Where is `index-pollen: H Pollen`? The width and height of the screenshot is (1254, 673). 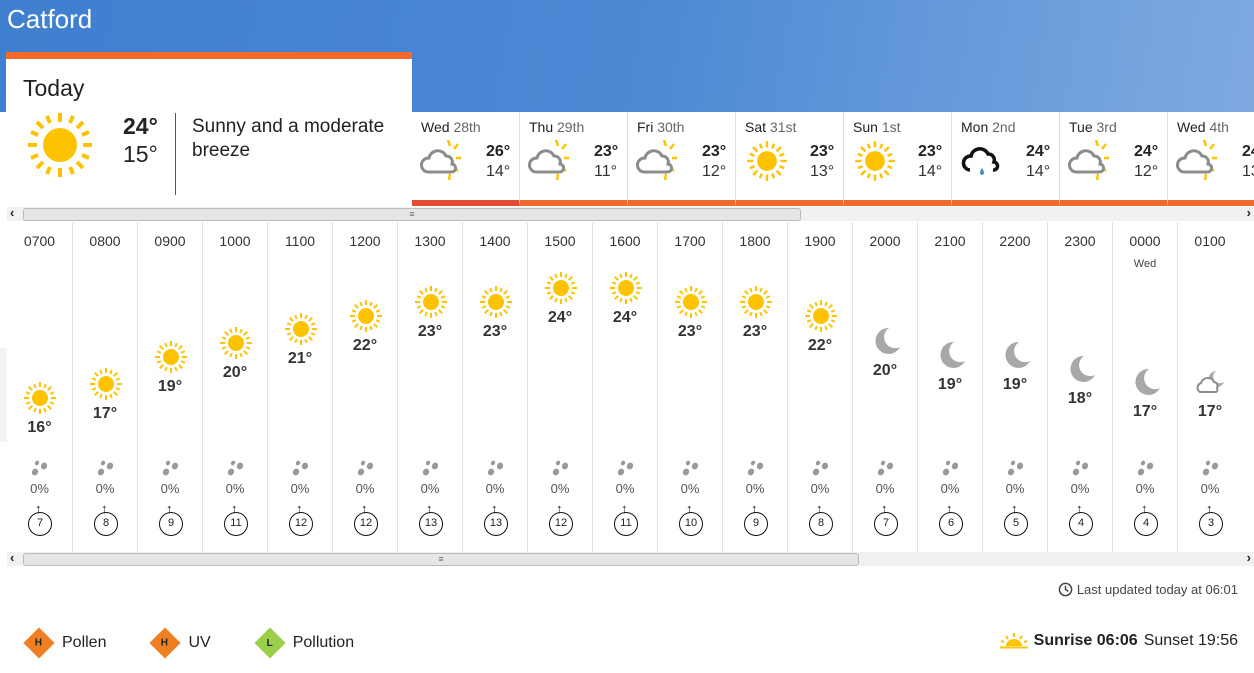
index-pollen: H Pollen is located at coordinates (64, 643).